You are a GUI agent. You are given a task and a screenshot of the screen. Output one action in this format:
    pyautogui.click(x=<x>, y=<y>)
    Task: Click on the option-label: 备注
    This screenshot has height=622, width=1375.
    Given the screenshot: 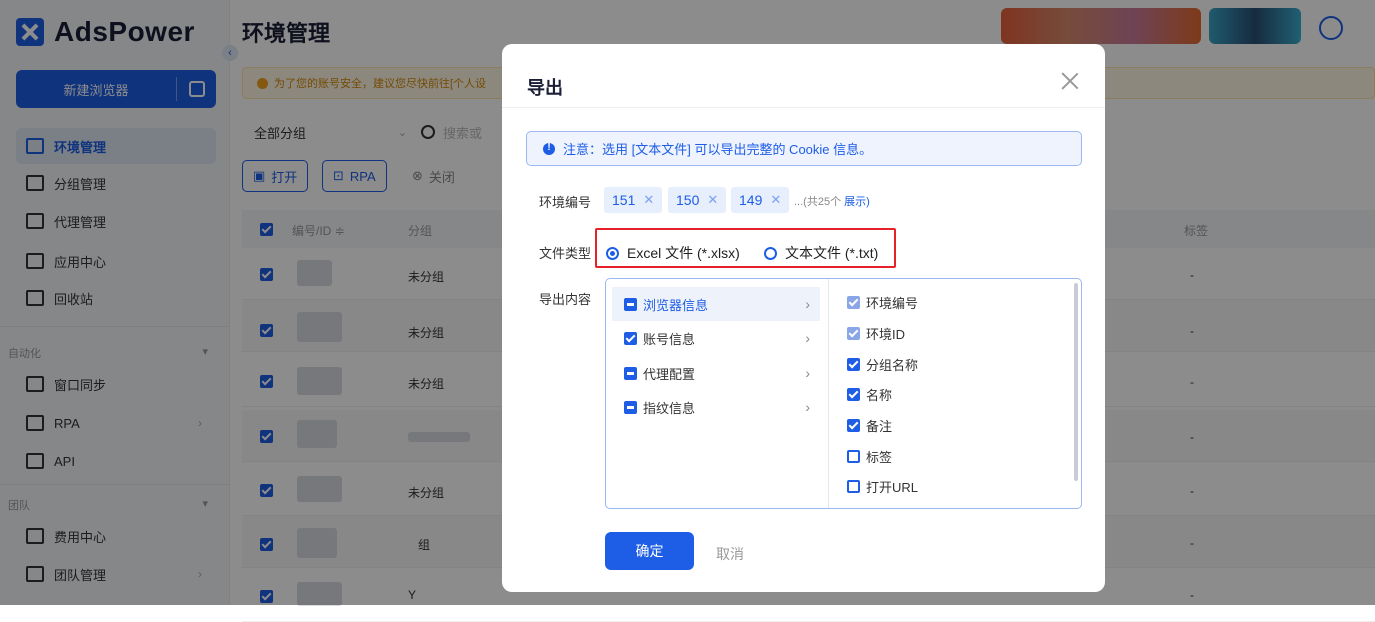 What is the action you would take?
    pyautogui.click(x=879, y=426)
    